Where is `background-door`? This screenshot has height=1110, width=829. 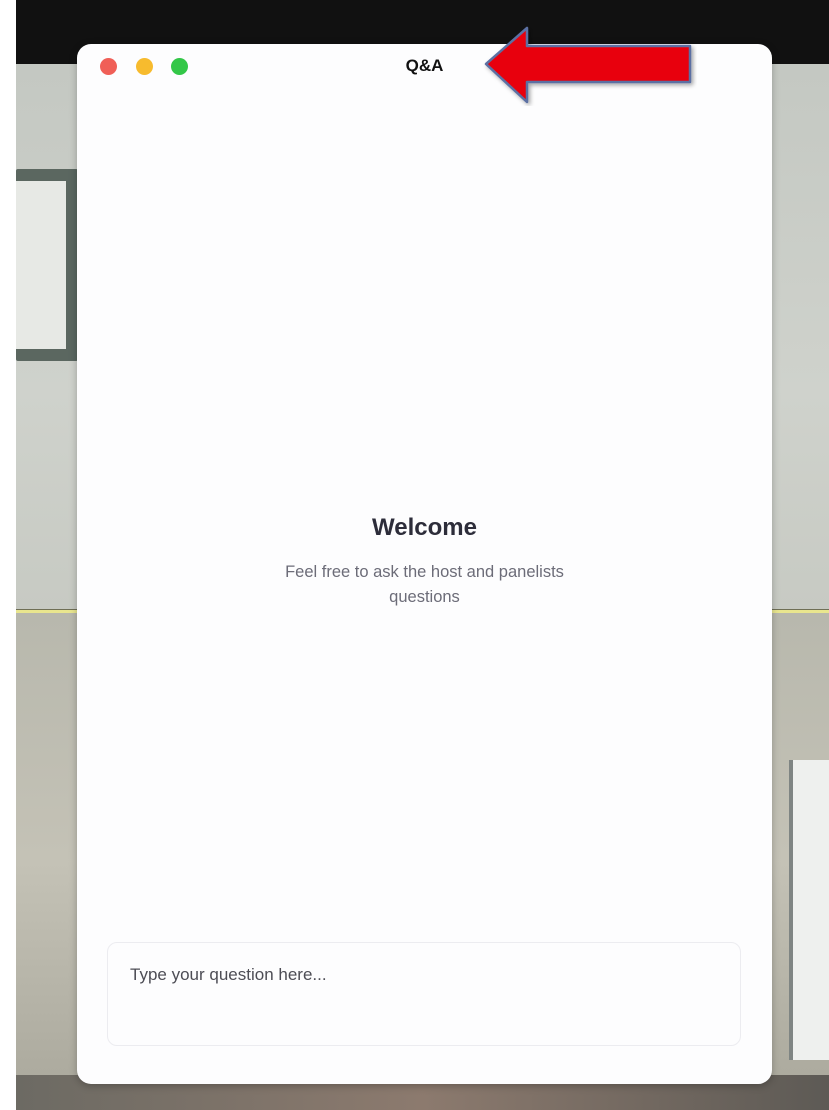 background-door is located at coordinates (809, 910).